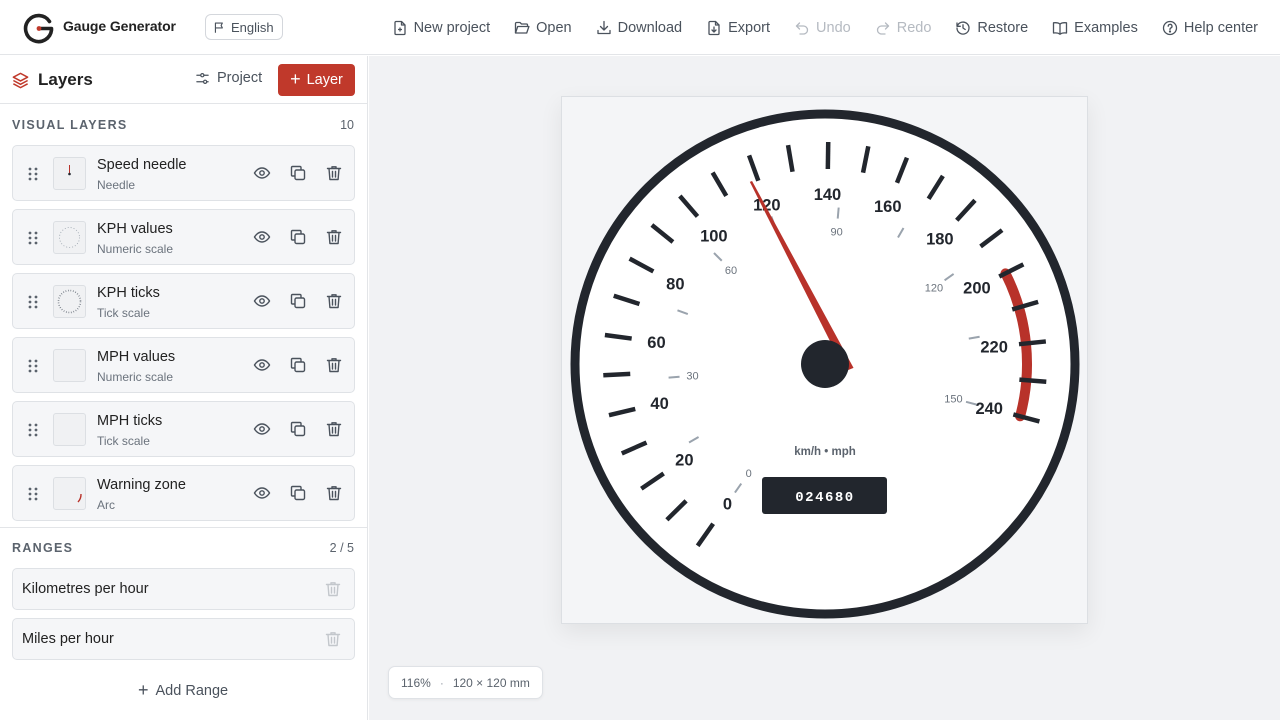 The image size is (1280, 720). What do you see at coordinates (202, 78) in the screenshot?
I see `sliders-icon` at bounding box center [202, 78].